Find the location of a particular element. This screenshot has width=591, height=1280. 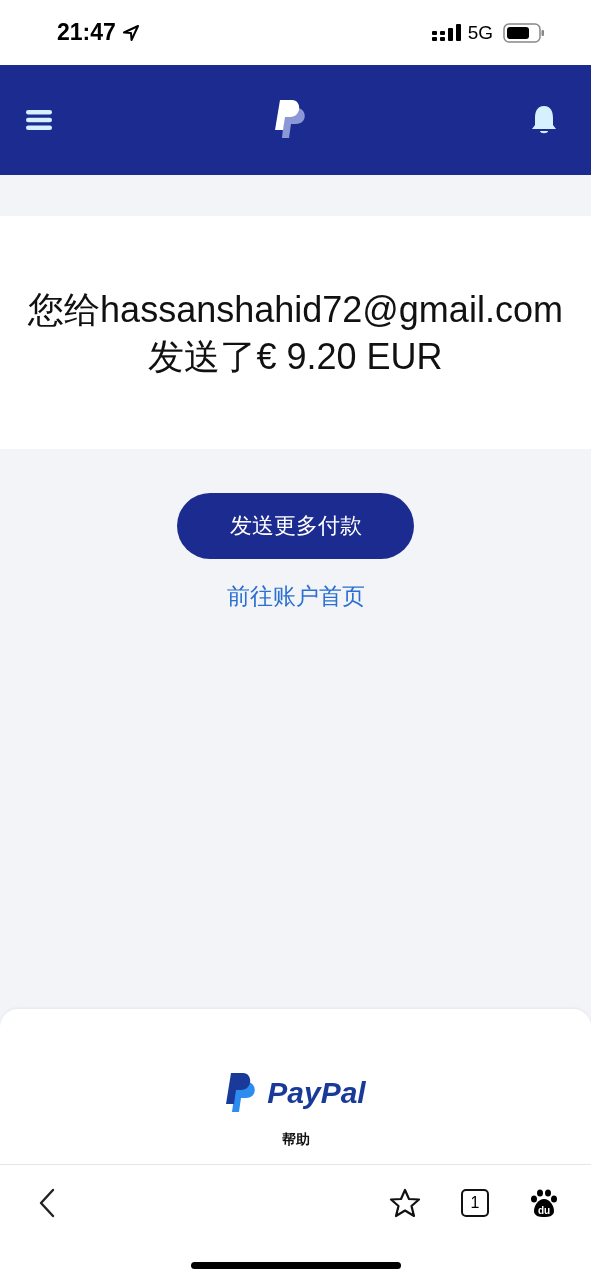

account-home-link: 前往账户首页 is located at coordinates (295, 596).